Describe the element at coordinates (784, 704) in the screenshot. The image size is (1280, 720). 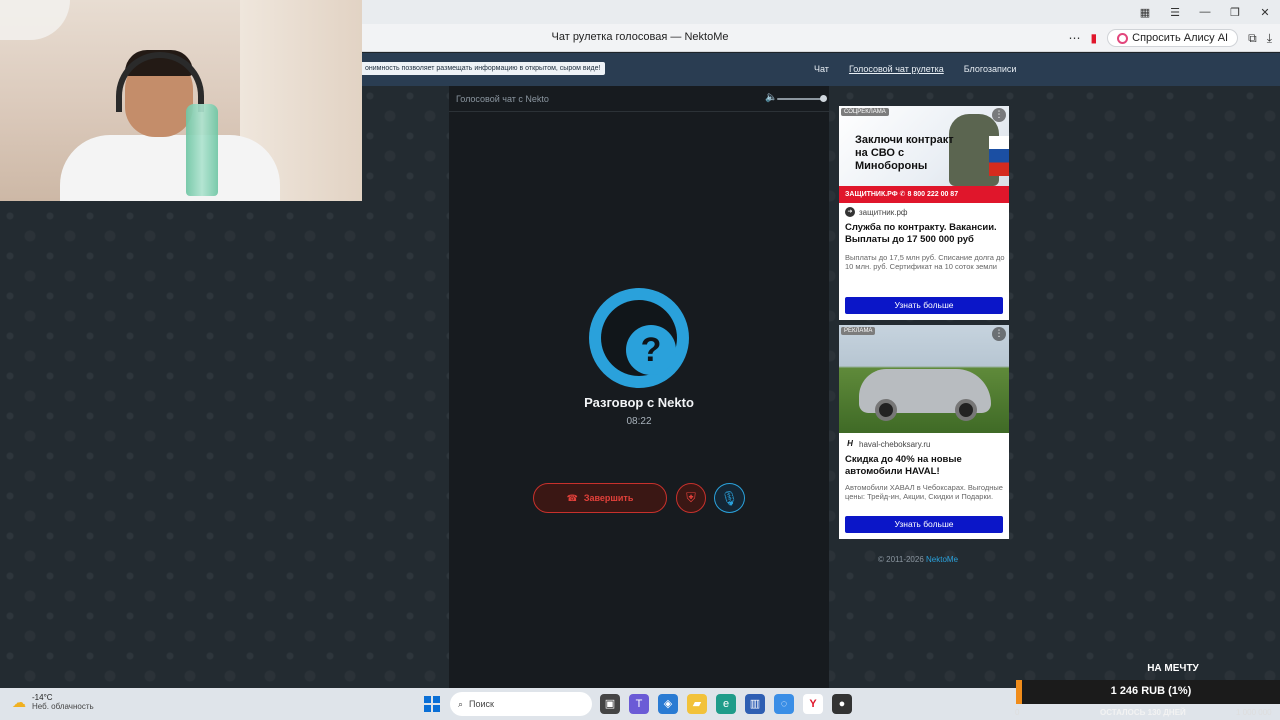
I see `chat-app-icon: ◌` at that location.